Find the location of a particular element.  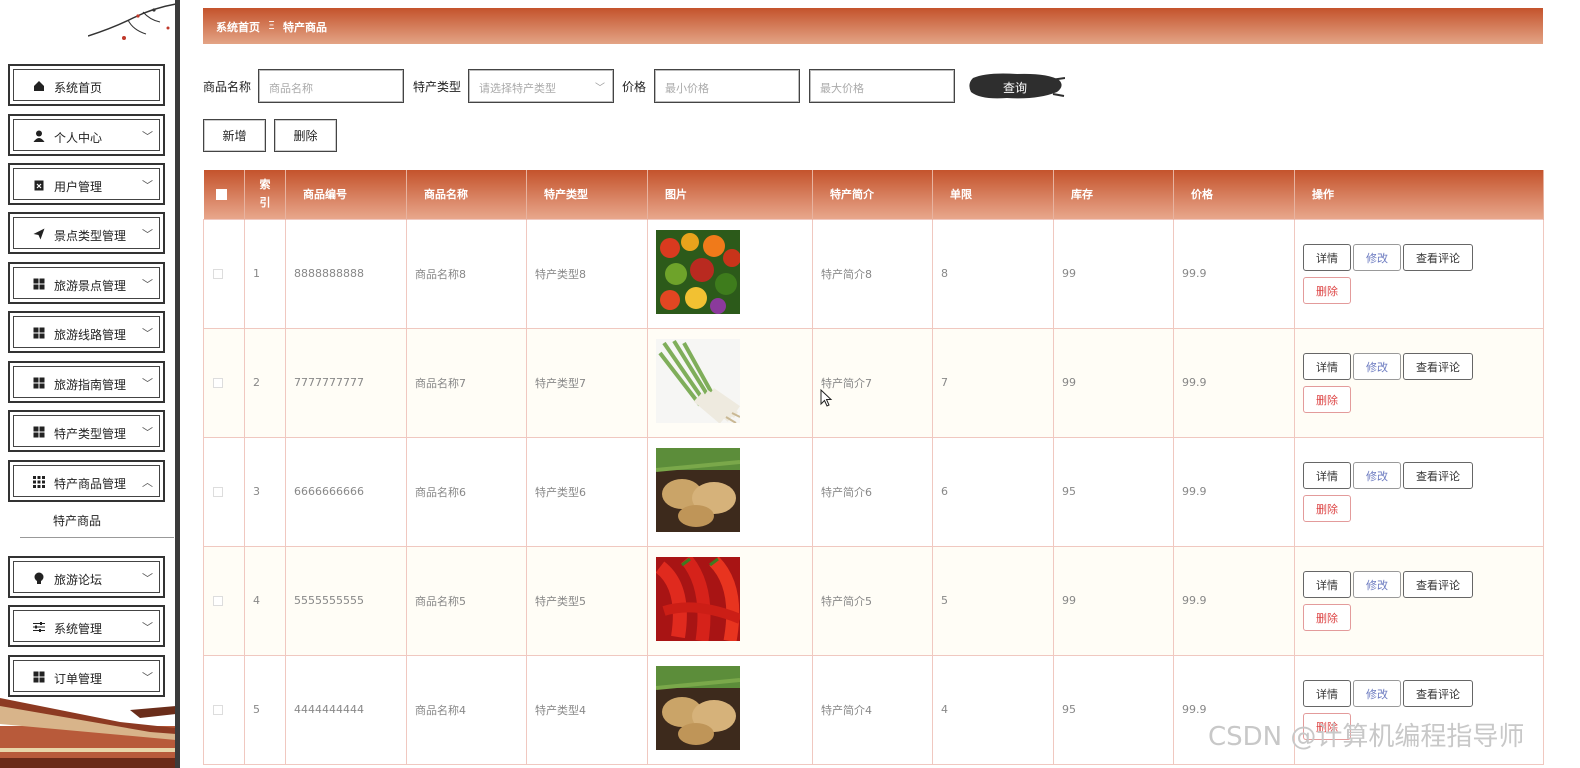

sidebar-item-5: 旅游景点管理 ﹀ is located at coordinates (86, 283).